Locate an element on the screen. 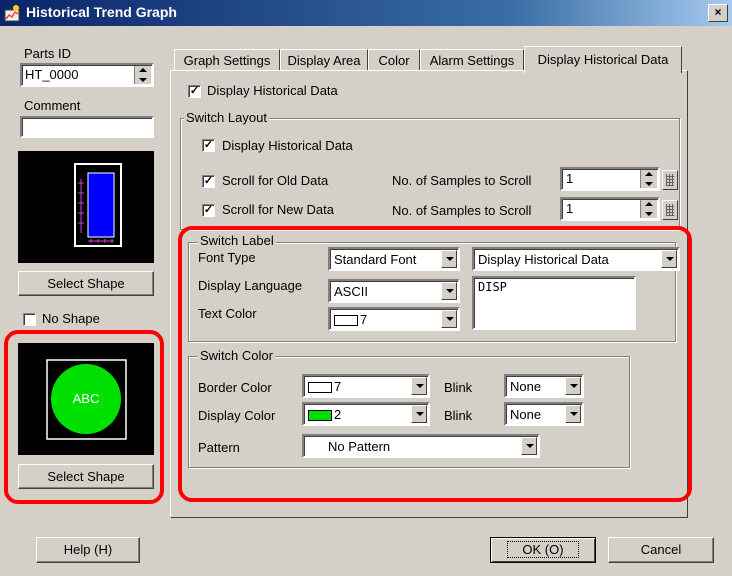  layout-display-historical-checkbox: ✓ is located at coordinates (208, 145).